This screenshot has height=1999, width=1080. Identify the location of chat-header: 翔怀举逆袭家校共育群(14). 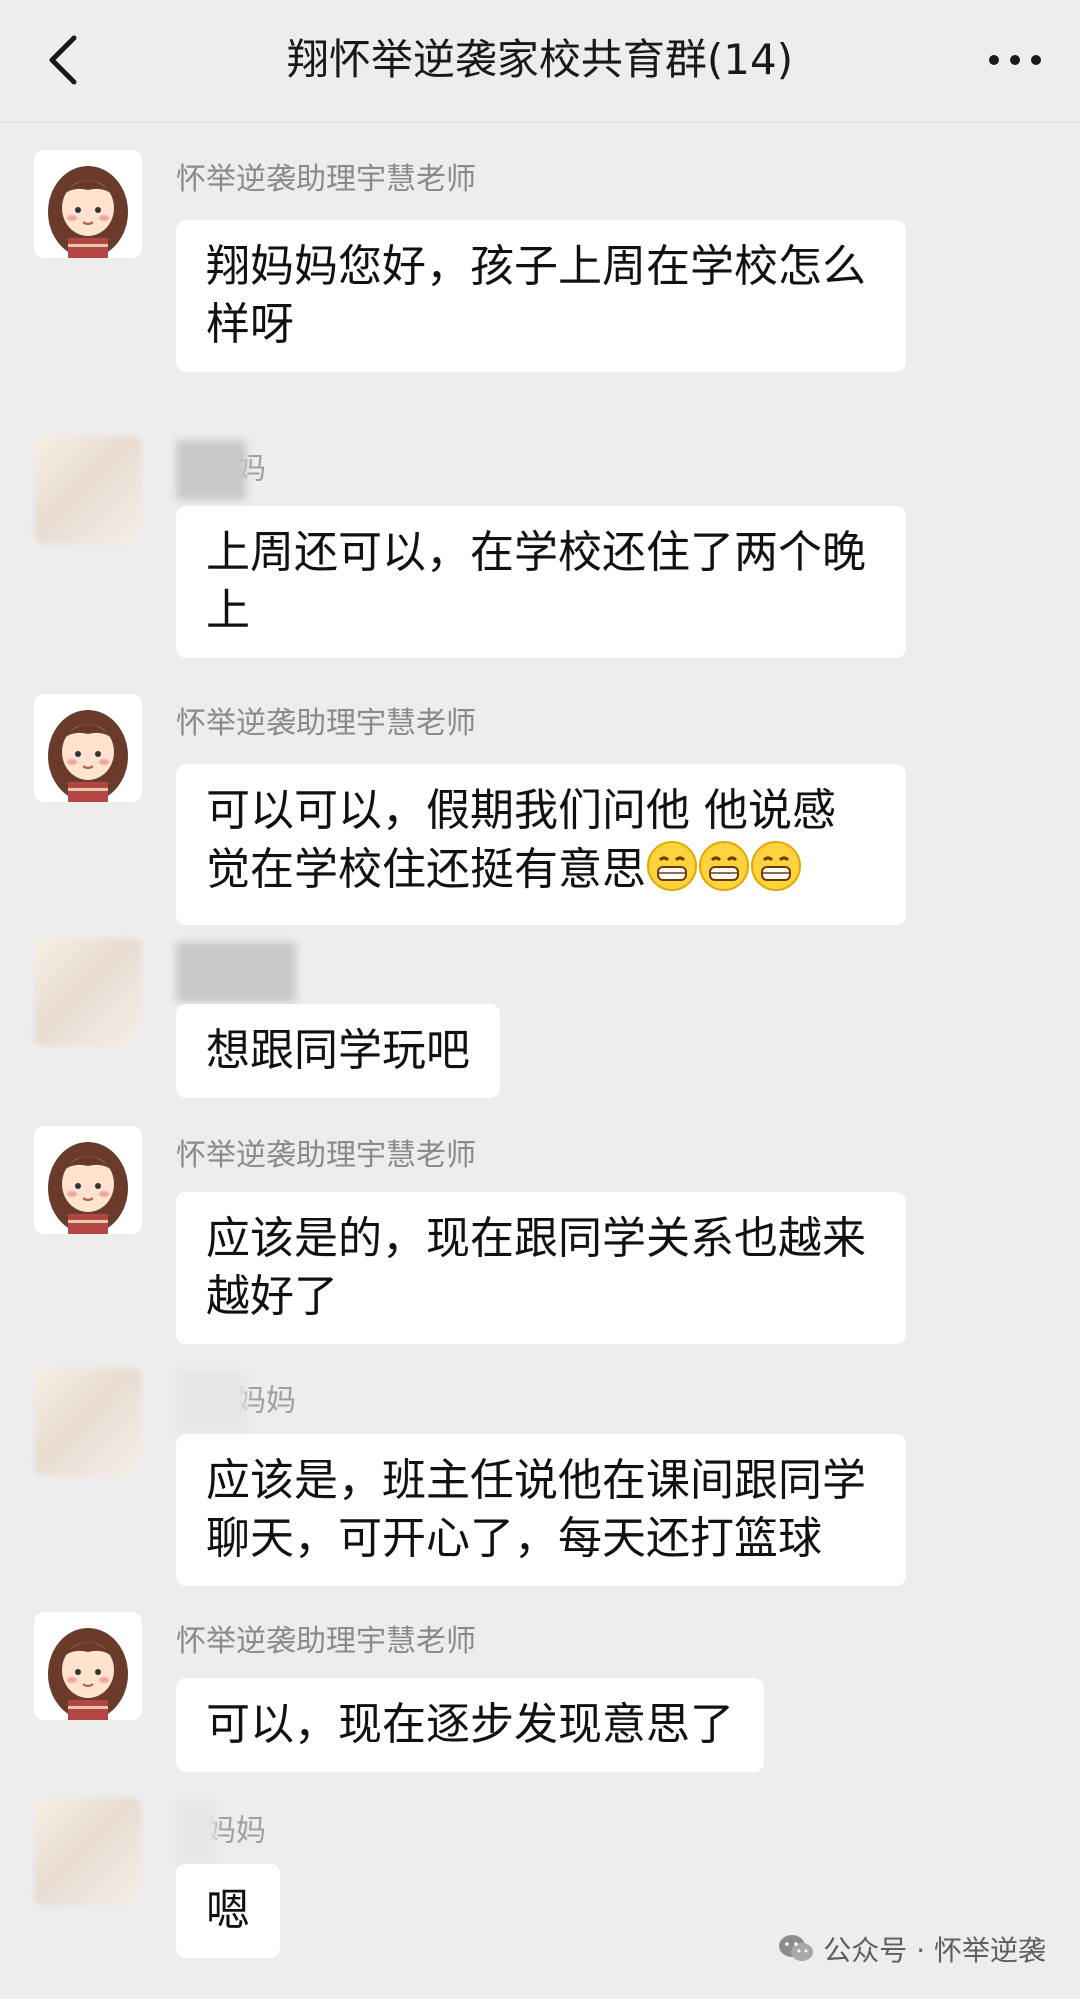
(540, 61).